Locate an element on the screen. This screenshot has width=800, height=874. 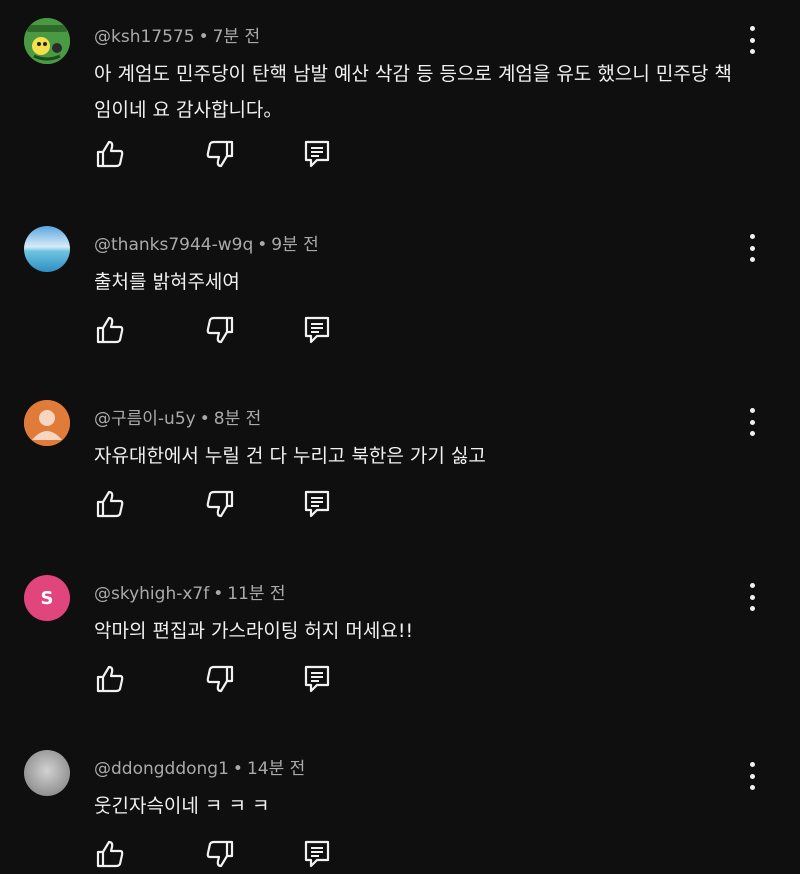
comment-meta: @thanks7944-w9q • 9분 전 is located at coordinates (206, 242).